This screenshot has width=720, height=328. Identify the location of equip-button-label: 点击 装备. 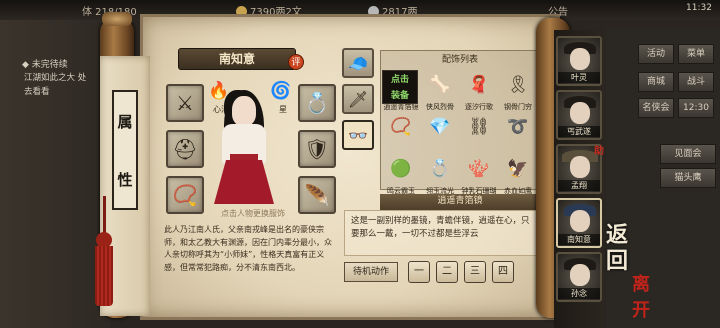
(399, 88).